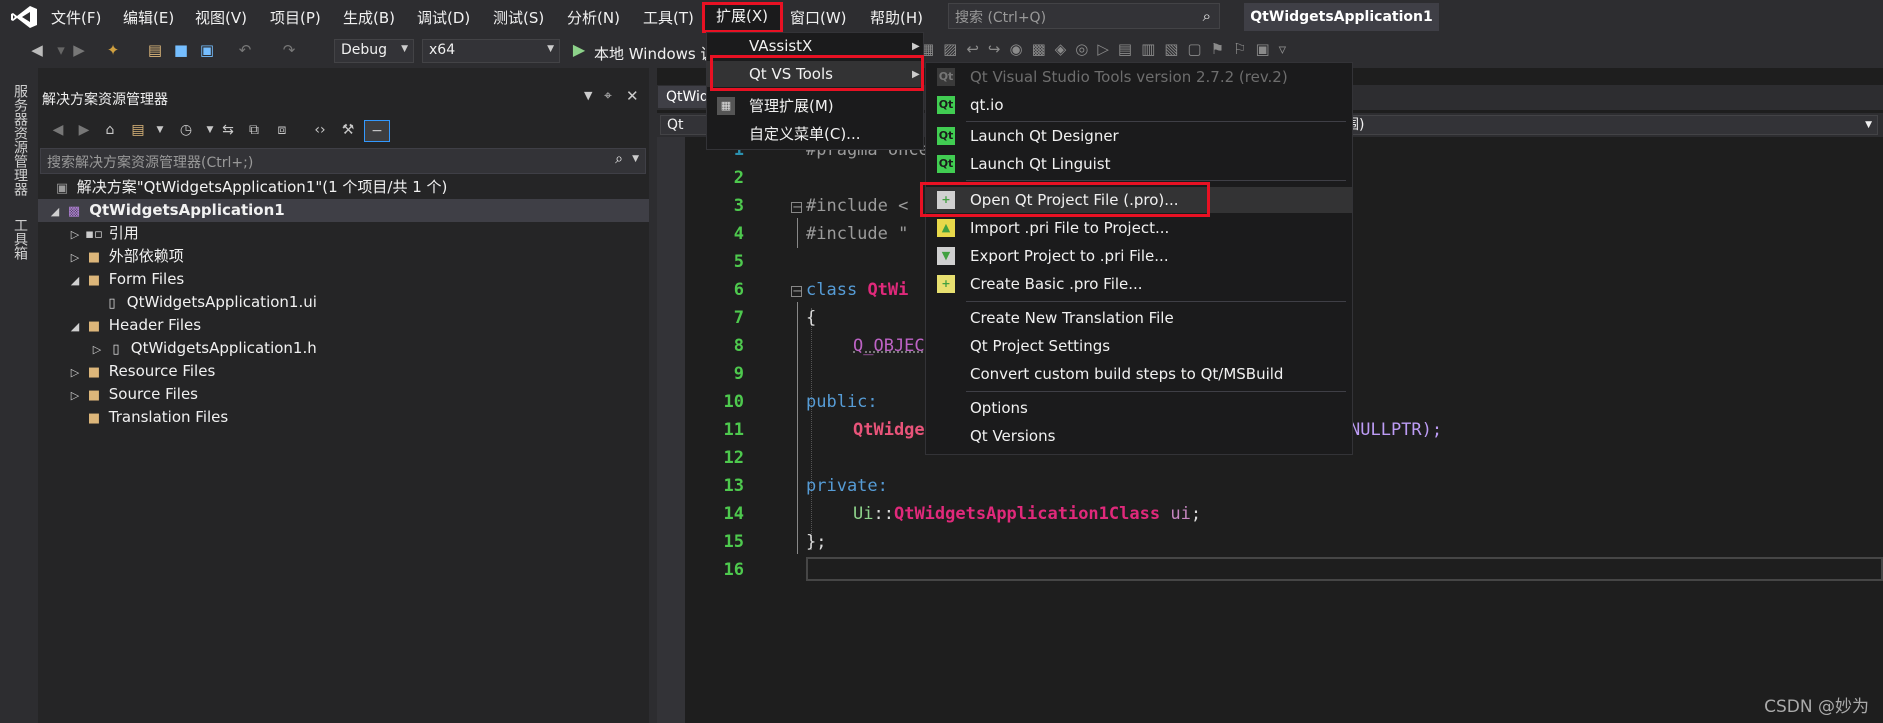  What do you see at coordinates (343, 325) in the screenshot?
I see `tree-item-header-files: ◢ ■ Header Files` at bounding box center [343, 325].